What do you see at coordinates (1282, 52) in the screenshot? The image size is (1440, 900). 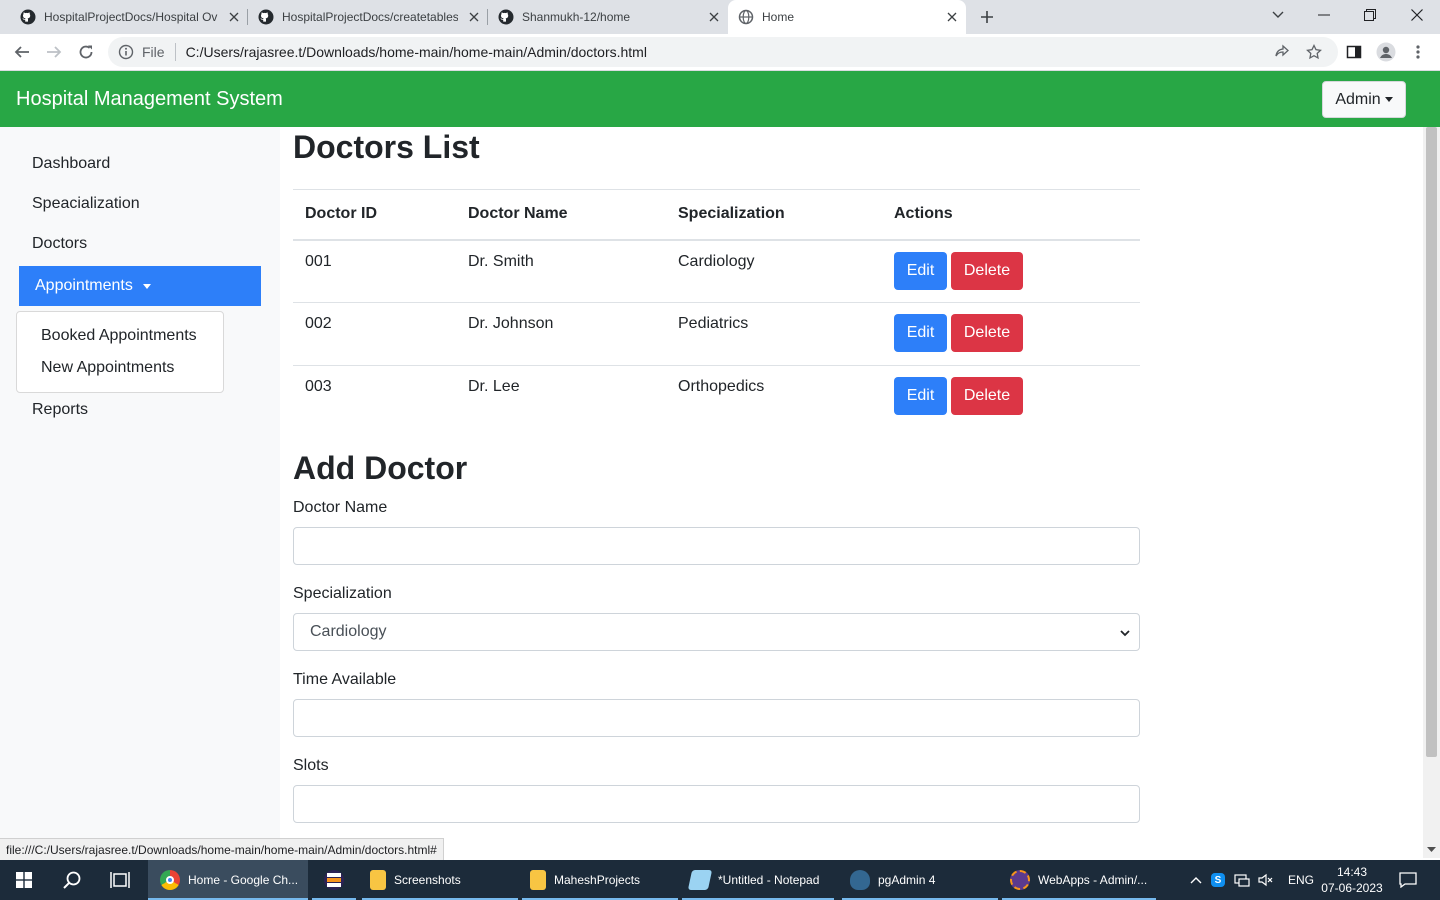 I see `share-icon` at bounding box center [1282, 52].